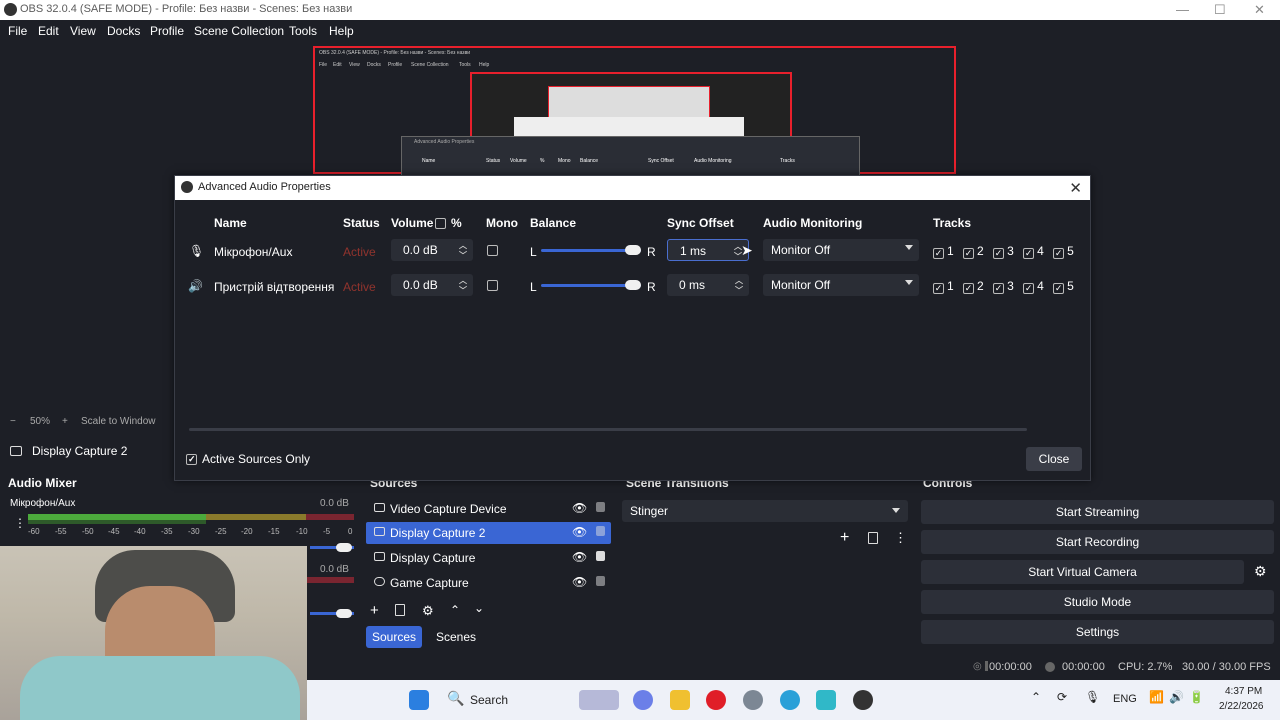  Describe the element at coordinates (1097, 602) in the screenshot. I see `studio-mode-button: Studio Mode` at that location.